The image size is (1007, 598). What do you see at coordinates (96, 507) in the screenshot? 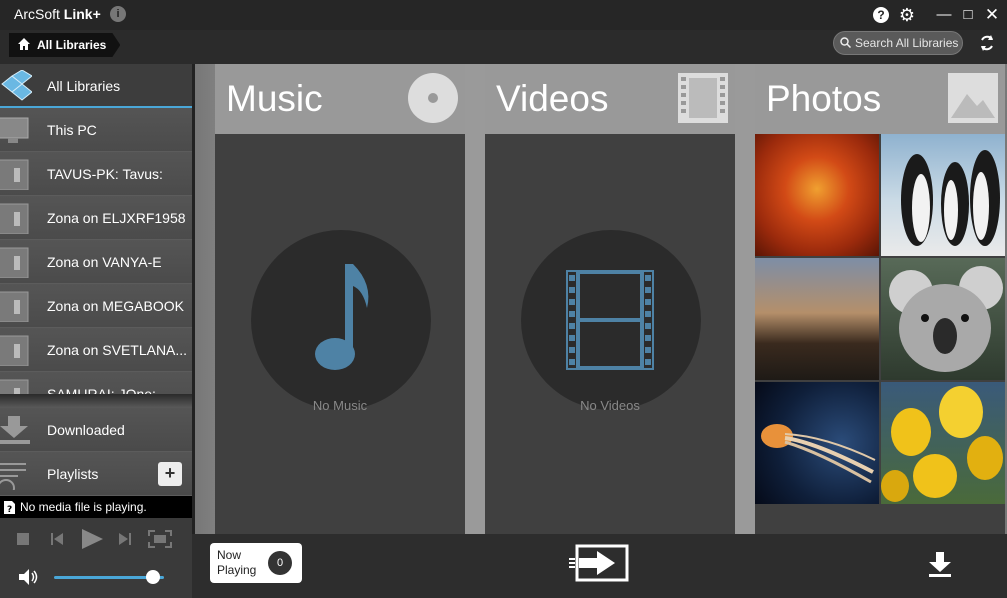
I see `playback-status: ? No media file is playing.` at bounding box center [96, 507].